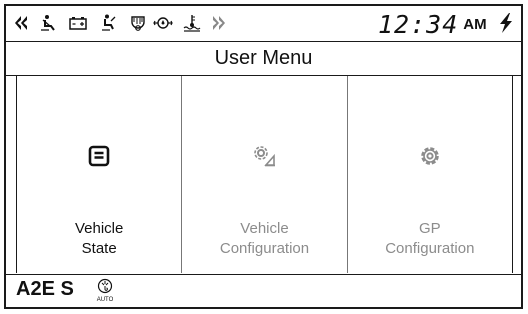 The width and height of the screenshot is (528, 314). Describe the element at coordinates (99, 238) in the screenshot. I see `menu-item-label: Vehicle State` at that location.